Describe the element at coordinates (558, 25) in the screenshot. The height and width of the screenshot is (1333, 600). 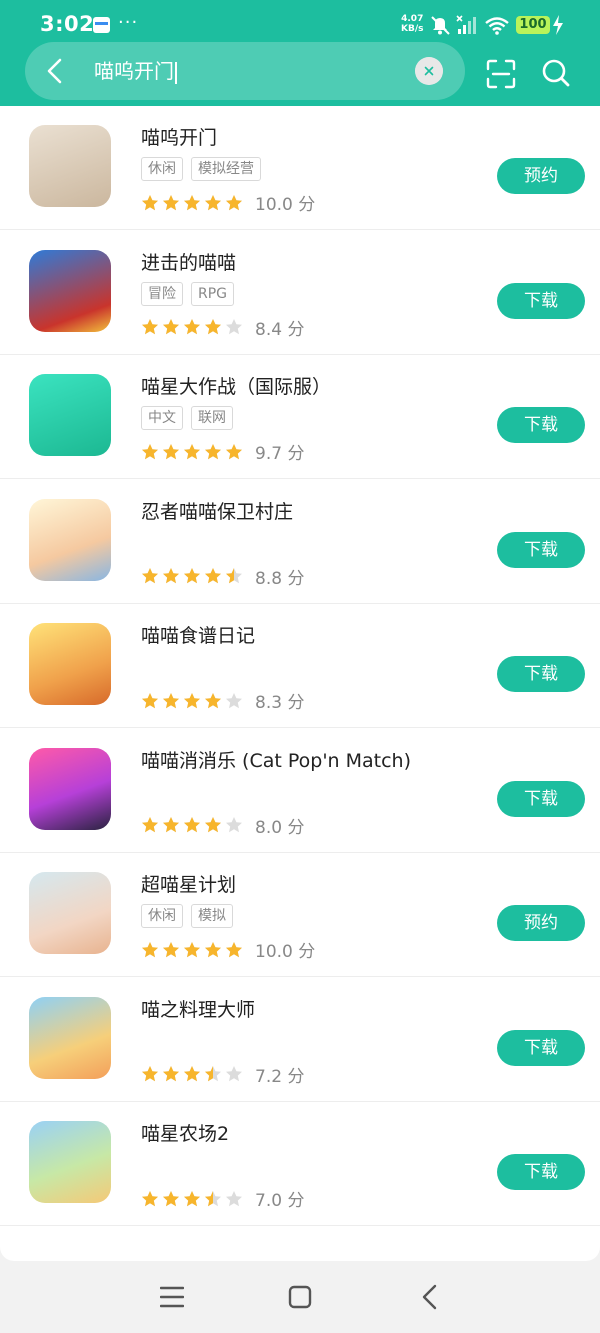
I see `charging-icon` at that location.